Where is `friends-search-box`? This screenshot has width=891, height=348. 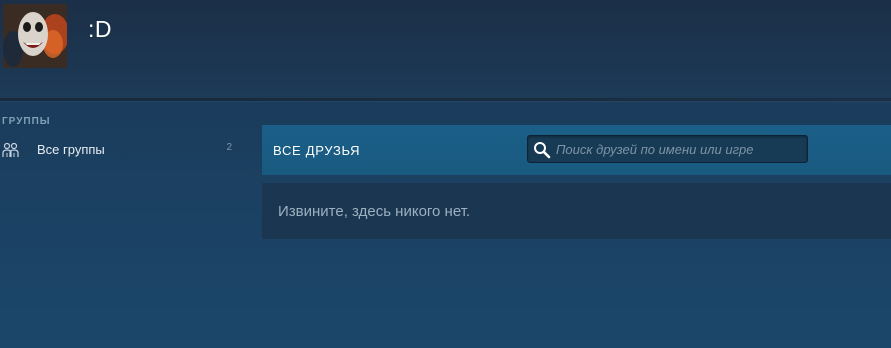 friends-search-box is located at coordinates (667, 149).